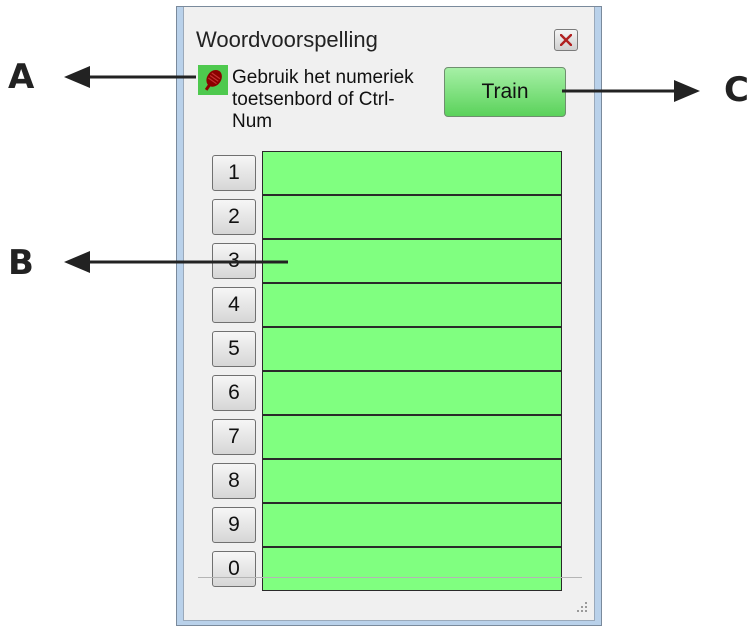  Describe the element at coordinates (389, 33) in the screenshot. I see `title-bar: Woordvoorspelling` at that location.